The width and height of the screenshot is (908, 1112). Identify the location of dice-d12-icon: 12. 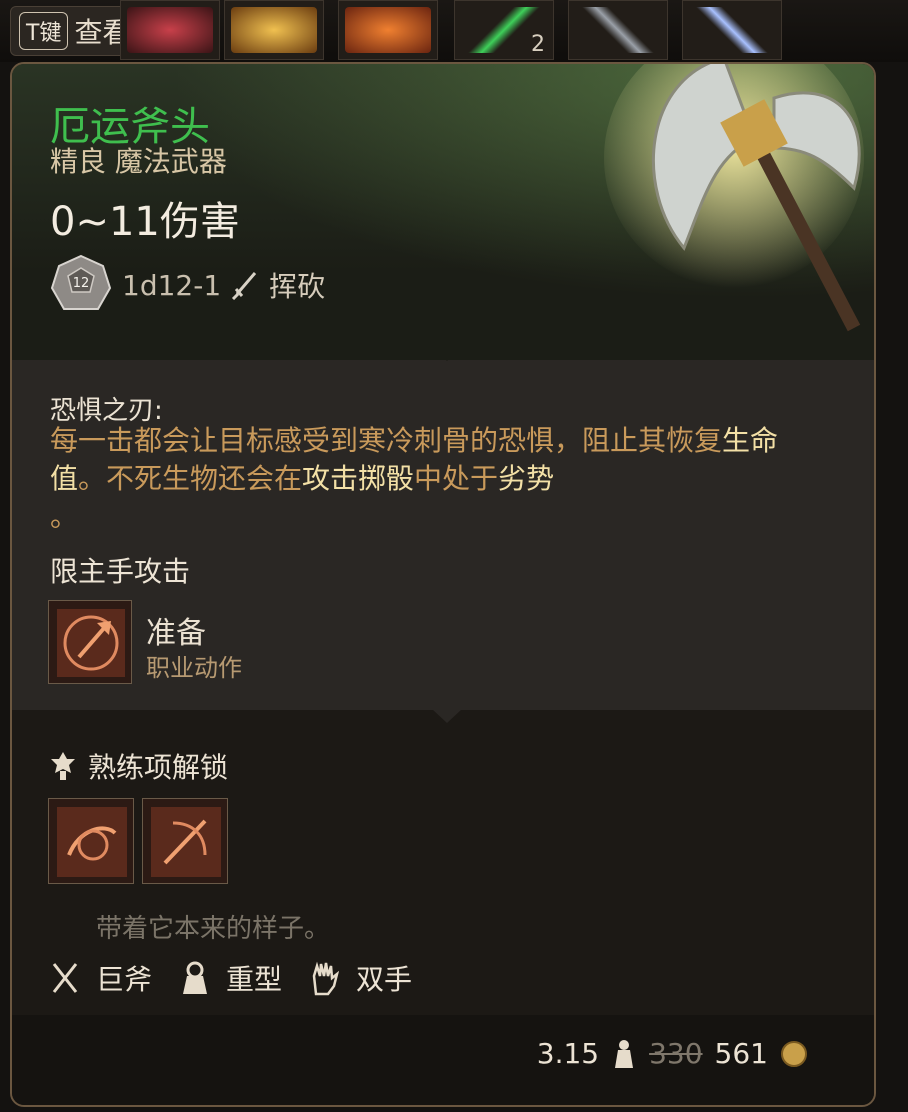
(81, 282).